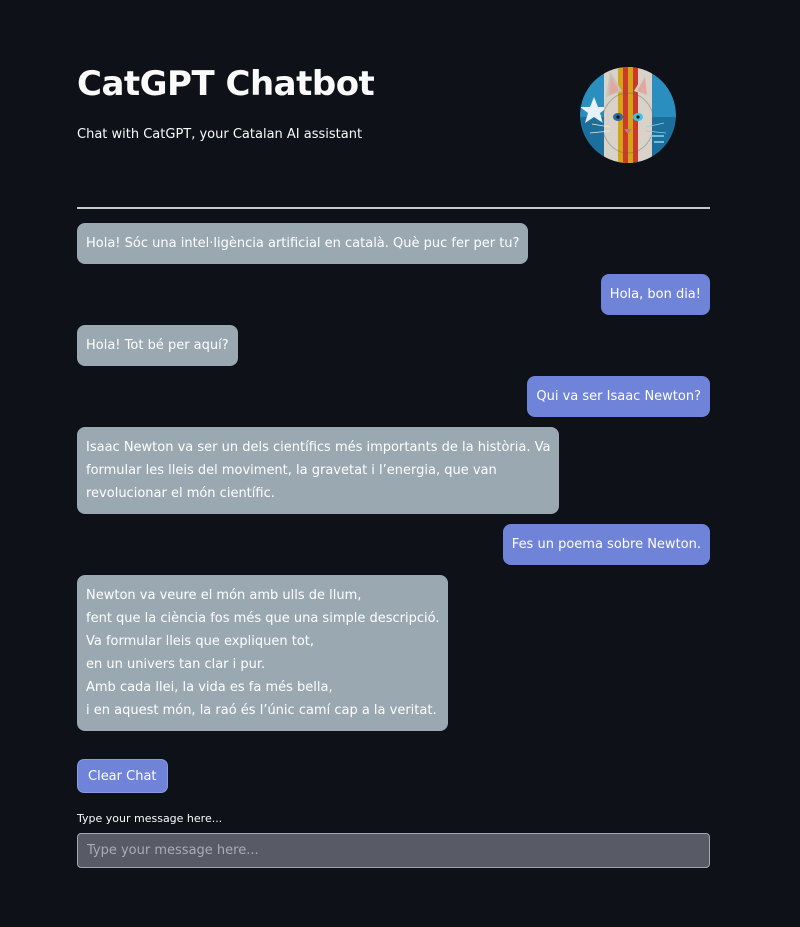 Image resolution: width=800 pixels, height=927 pixels. What do you see at coordinates (393, 396) in the screenshot?
I see `user-message-row: Qui va ser Isaac Newton?` at bounding box center [393, 396].